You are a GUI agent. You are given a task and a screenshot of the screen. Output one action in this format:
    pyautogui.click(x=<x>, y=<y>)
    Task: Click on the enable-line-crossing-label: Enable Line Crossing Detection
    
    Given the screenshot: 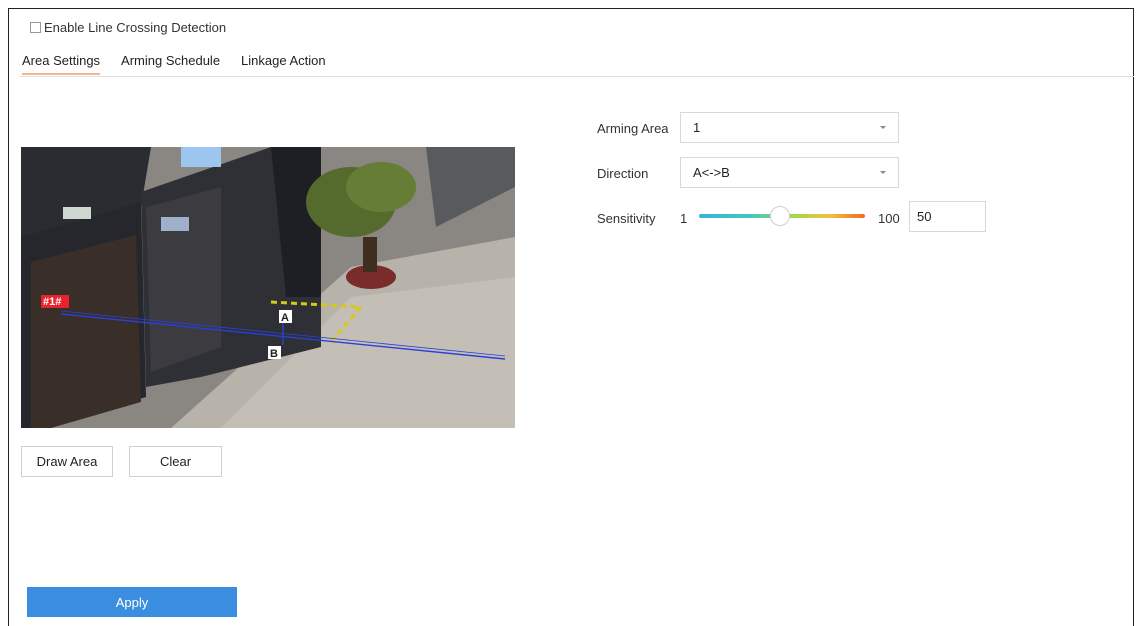 What is the action you would take?
    pyautogui.click(x=135, y=27)
    